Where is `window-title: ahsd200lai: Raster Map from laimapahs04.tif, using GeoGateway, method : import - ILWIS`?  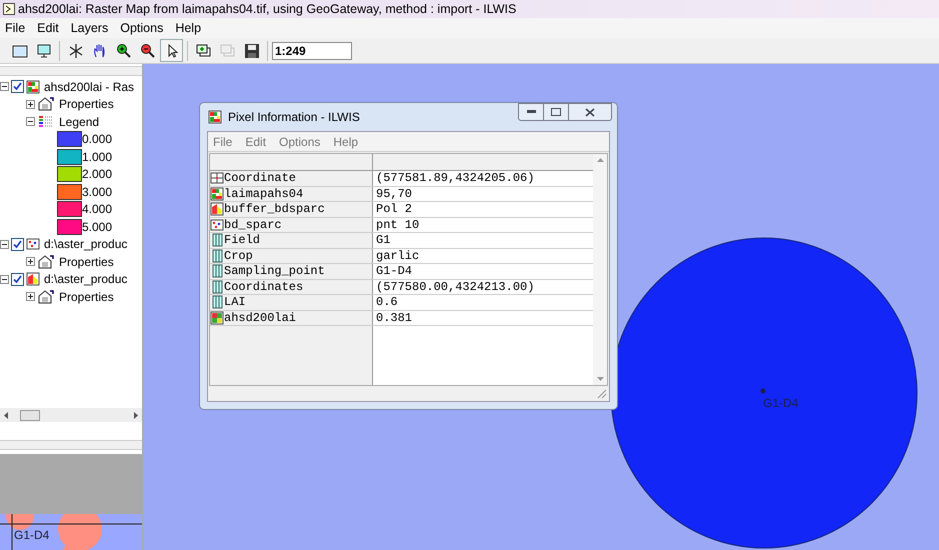 window-title: ahsd200lai: Raster Map from laimapahs04.tif, using GeoGateway, method : import - ILWIS is located at coordinates (267, 9).